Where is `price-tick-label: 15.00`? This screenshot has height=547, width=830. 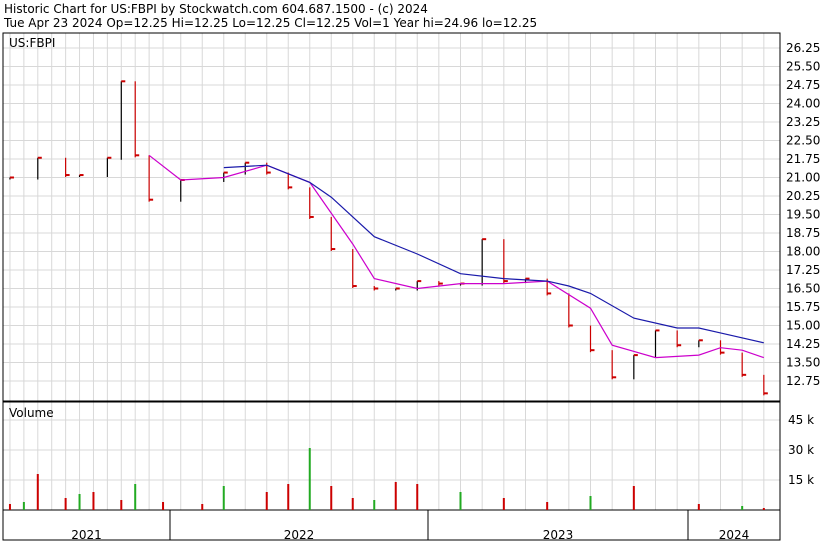
price-tick-label: 15.00 is located at coordinates (803, 326).